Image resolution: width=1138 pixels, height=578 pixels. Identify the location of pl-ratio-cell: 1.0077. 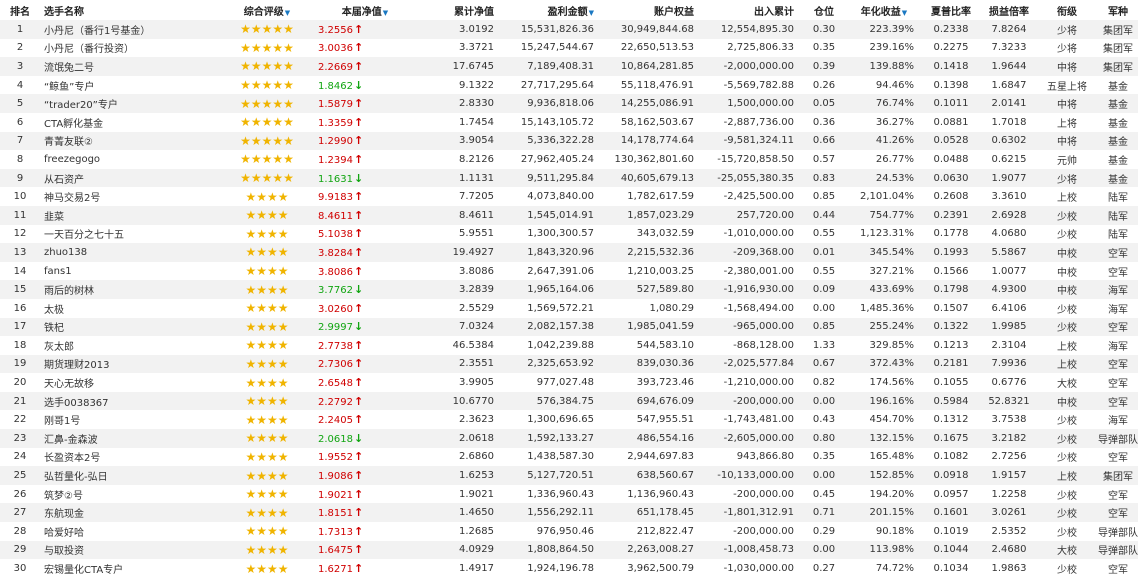
(1009, 271).